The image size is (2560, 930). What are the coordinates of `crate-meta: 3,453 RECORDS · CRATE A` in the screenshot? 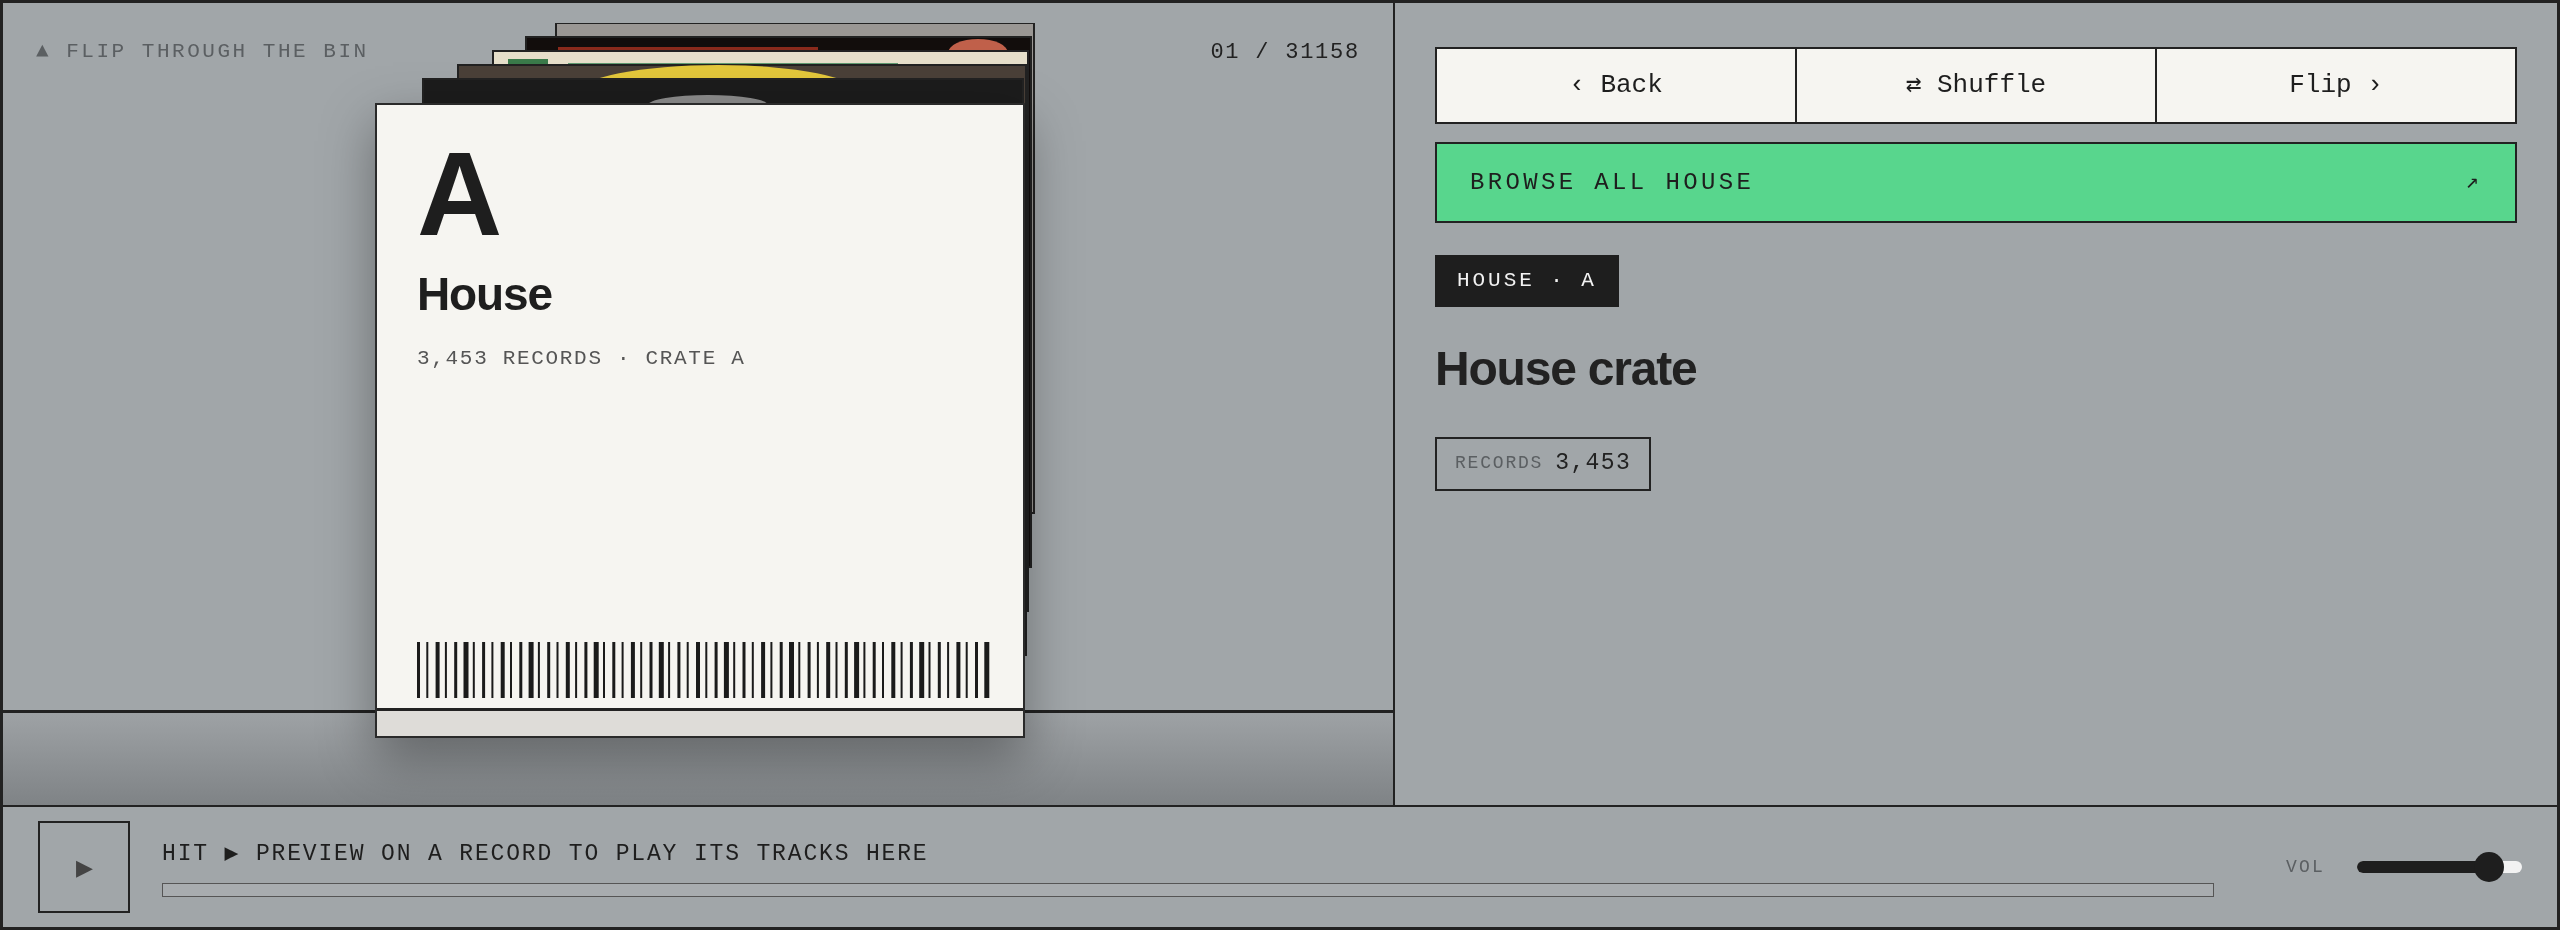 It's located at (582, 359).